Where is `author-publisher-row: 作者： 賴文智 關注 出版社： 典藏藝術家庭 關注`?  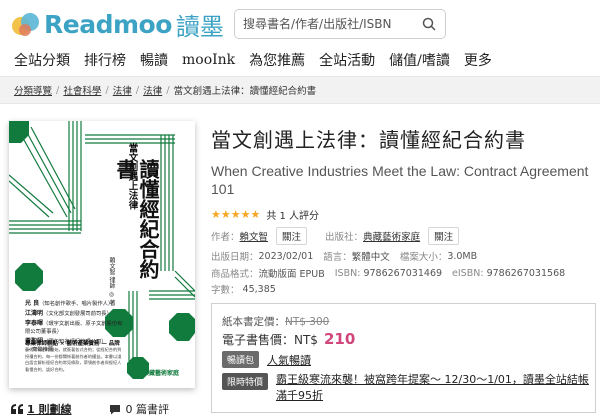 author-publisher-row: 作者： 賴文智 關注 出版社： 典藏藝術家庭 關注 is located at coordinates (335, 236).